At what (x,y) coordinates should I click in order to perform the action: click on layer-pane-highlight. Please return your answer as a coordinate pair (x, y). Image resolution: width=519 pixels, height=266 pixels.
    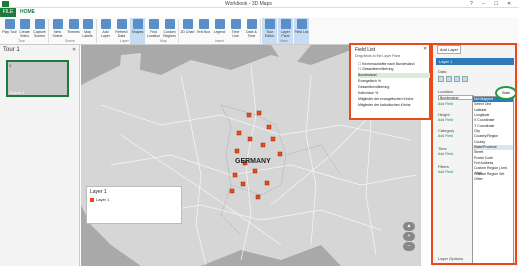
    Looking at the image, I should click on (474, 154).